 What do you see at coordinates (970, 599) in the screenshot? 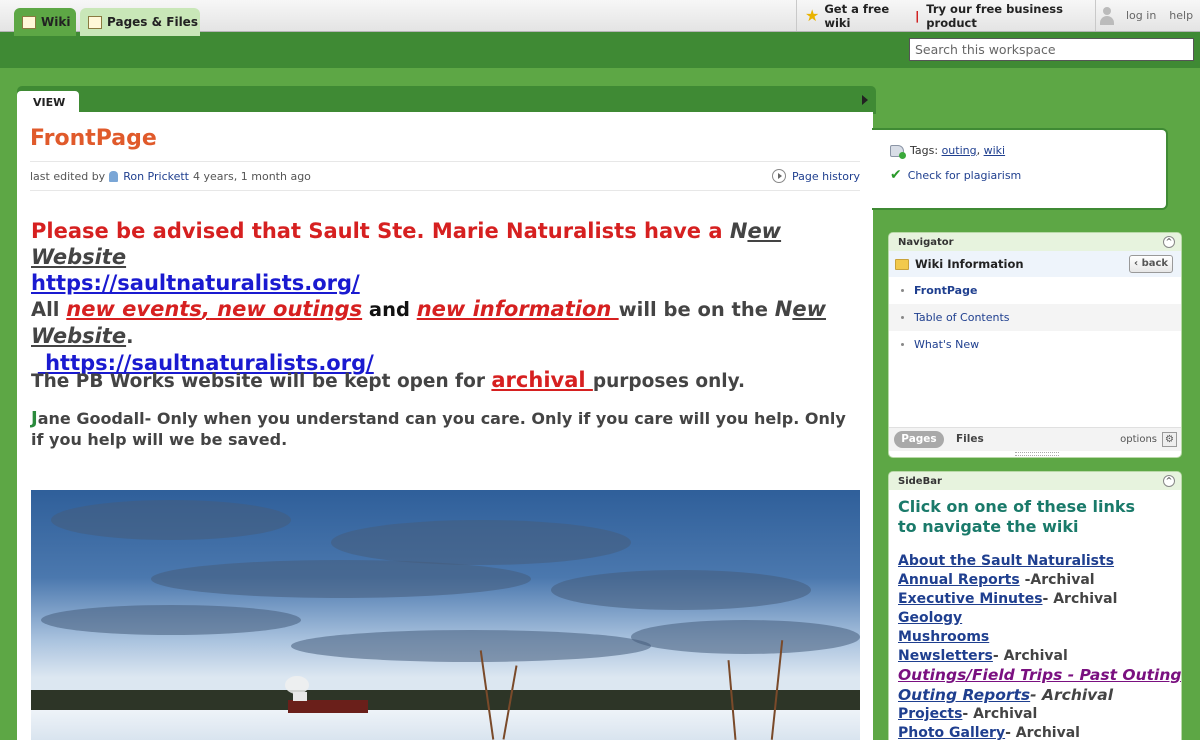
I see `sidebar-link-executive-minutes: Executive Minutes` at bounding box center [970, 599].